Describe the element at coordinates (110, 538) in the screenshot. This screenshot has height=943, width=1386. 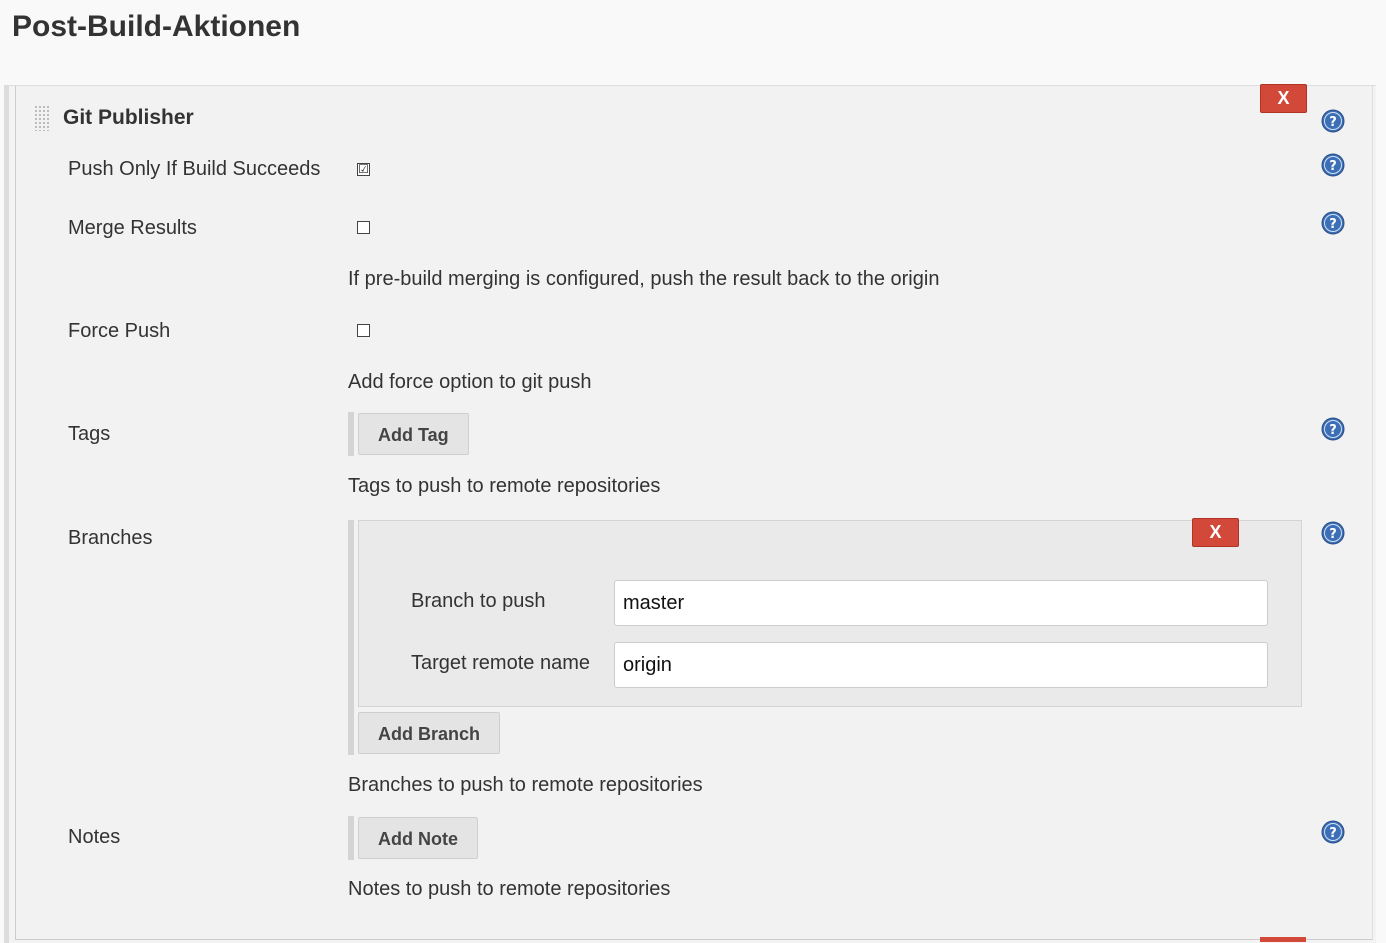
I see `branches-label: Branches` at that location.